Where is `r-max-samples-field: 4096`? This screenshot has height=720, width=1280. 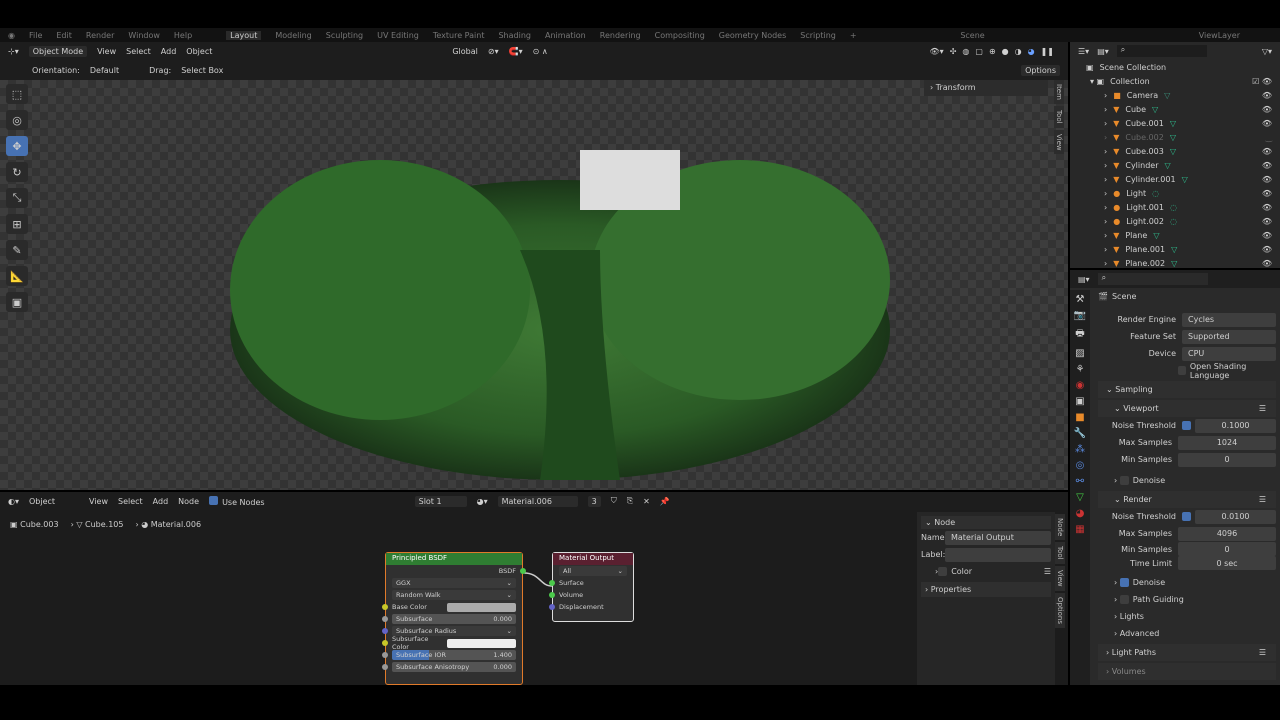
r-max-samples-field: 4096 is located at coordinates (1227, 533).